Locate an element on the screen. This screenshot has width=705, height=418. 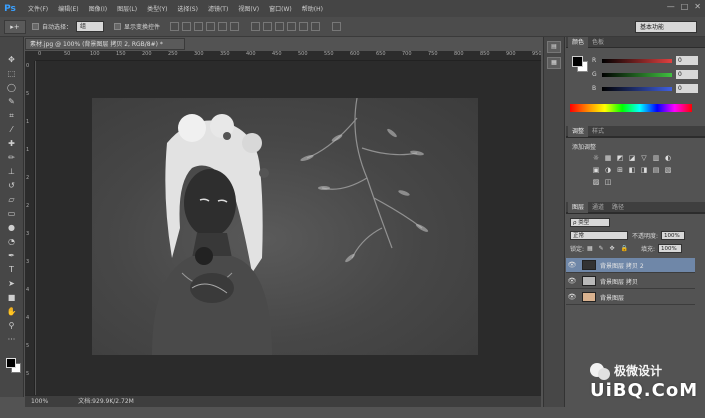
menu-filter: 滤镜(T) is located at coordinates (218, 8).